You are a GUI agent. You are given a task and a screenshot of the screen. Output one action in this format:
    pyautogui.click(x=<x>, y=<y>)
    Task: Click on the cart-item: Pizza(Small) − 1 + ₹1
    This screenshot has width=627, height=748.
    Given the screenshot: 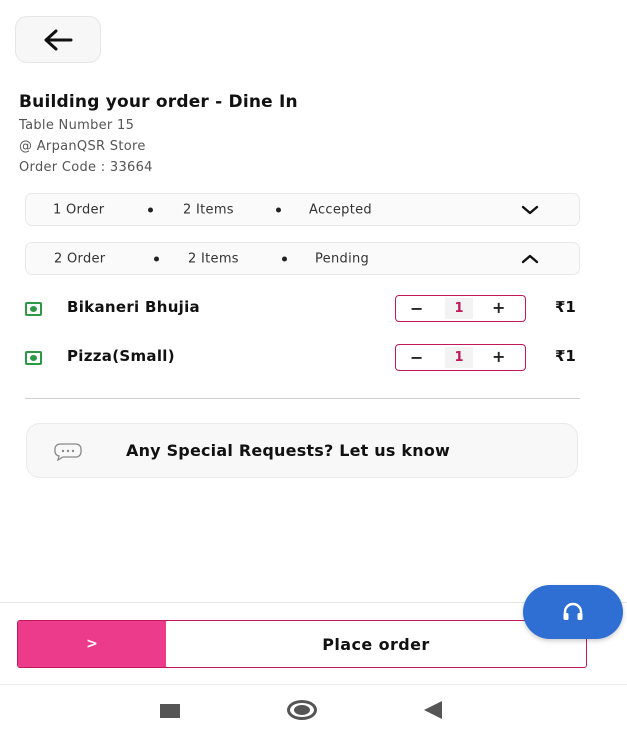 What is the action you would take?
    pyautogui.click(x=305, y=358)
    